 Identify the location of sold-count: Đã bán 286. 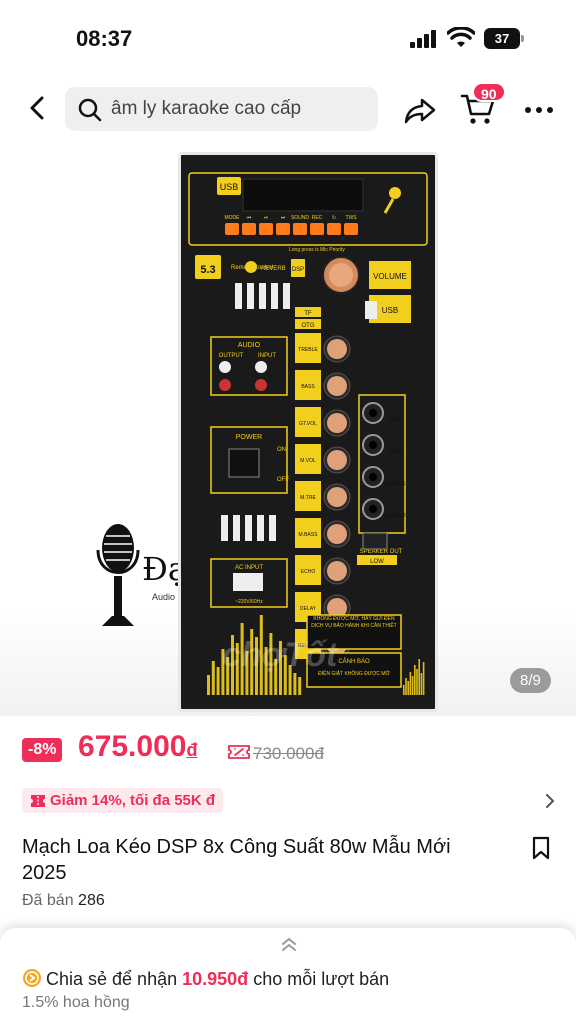
(63, 901).